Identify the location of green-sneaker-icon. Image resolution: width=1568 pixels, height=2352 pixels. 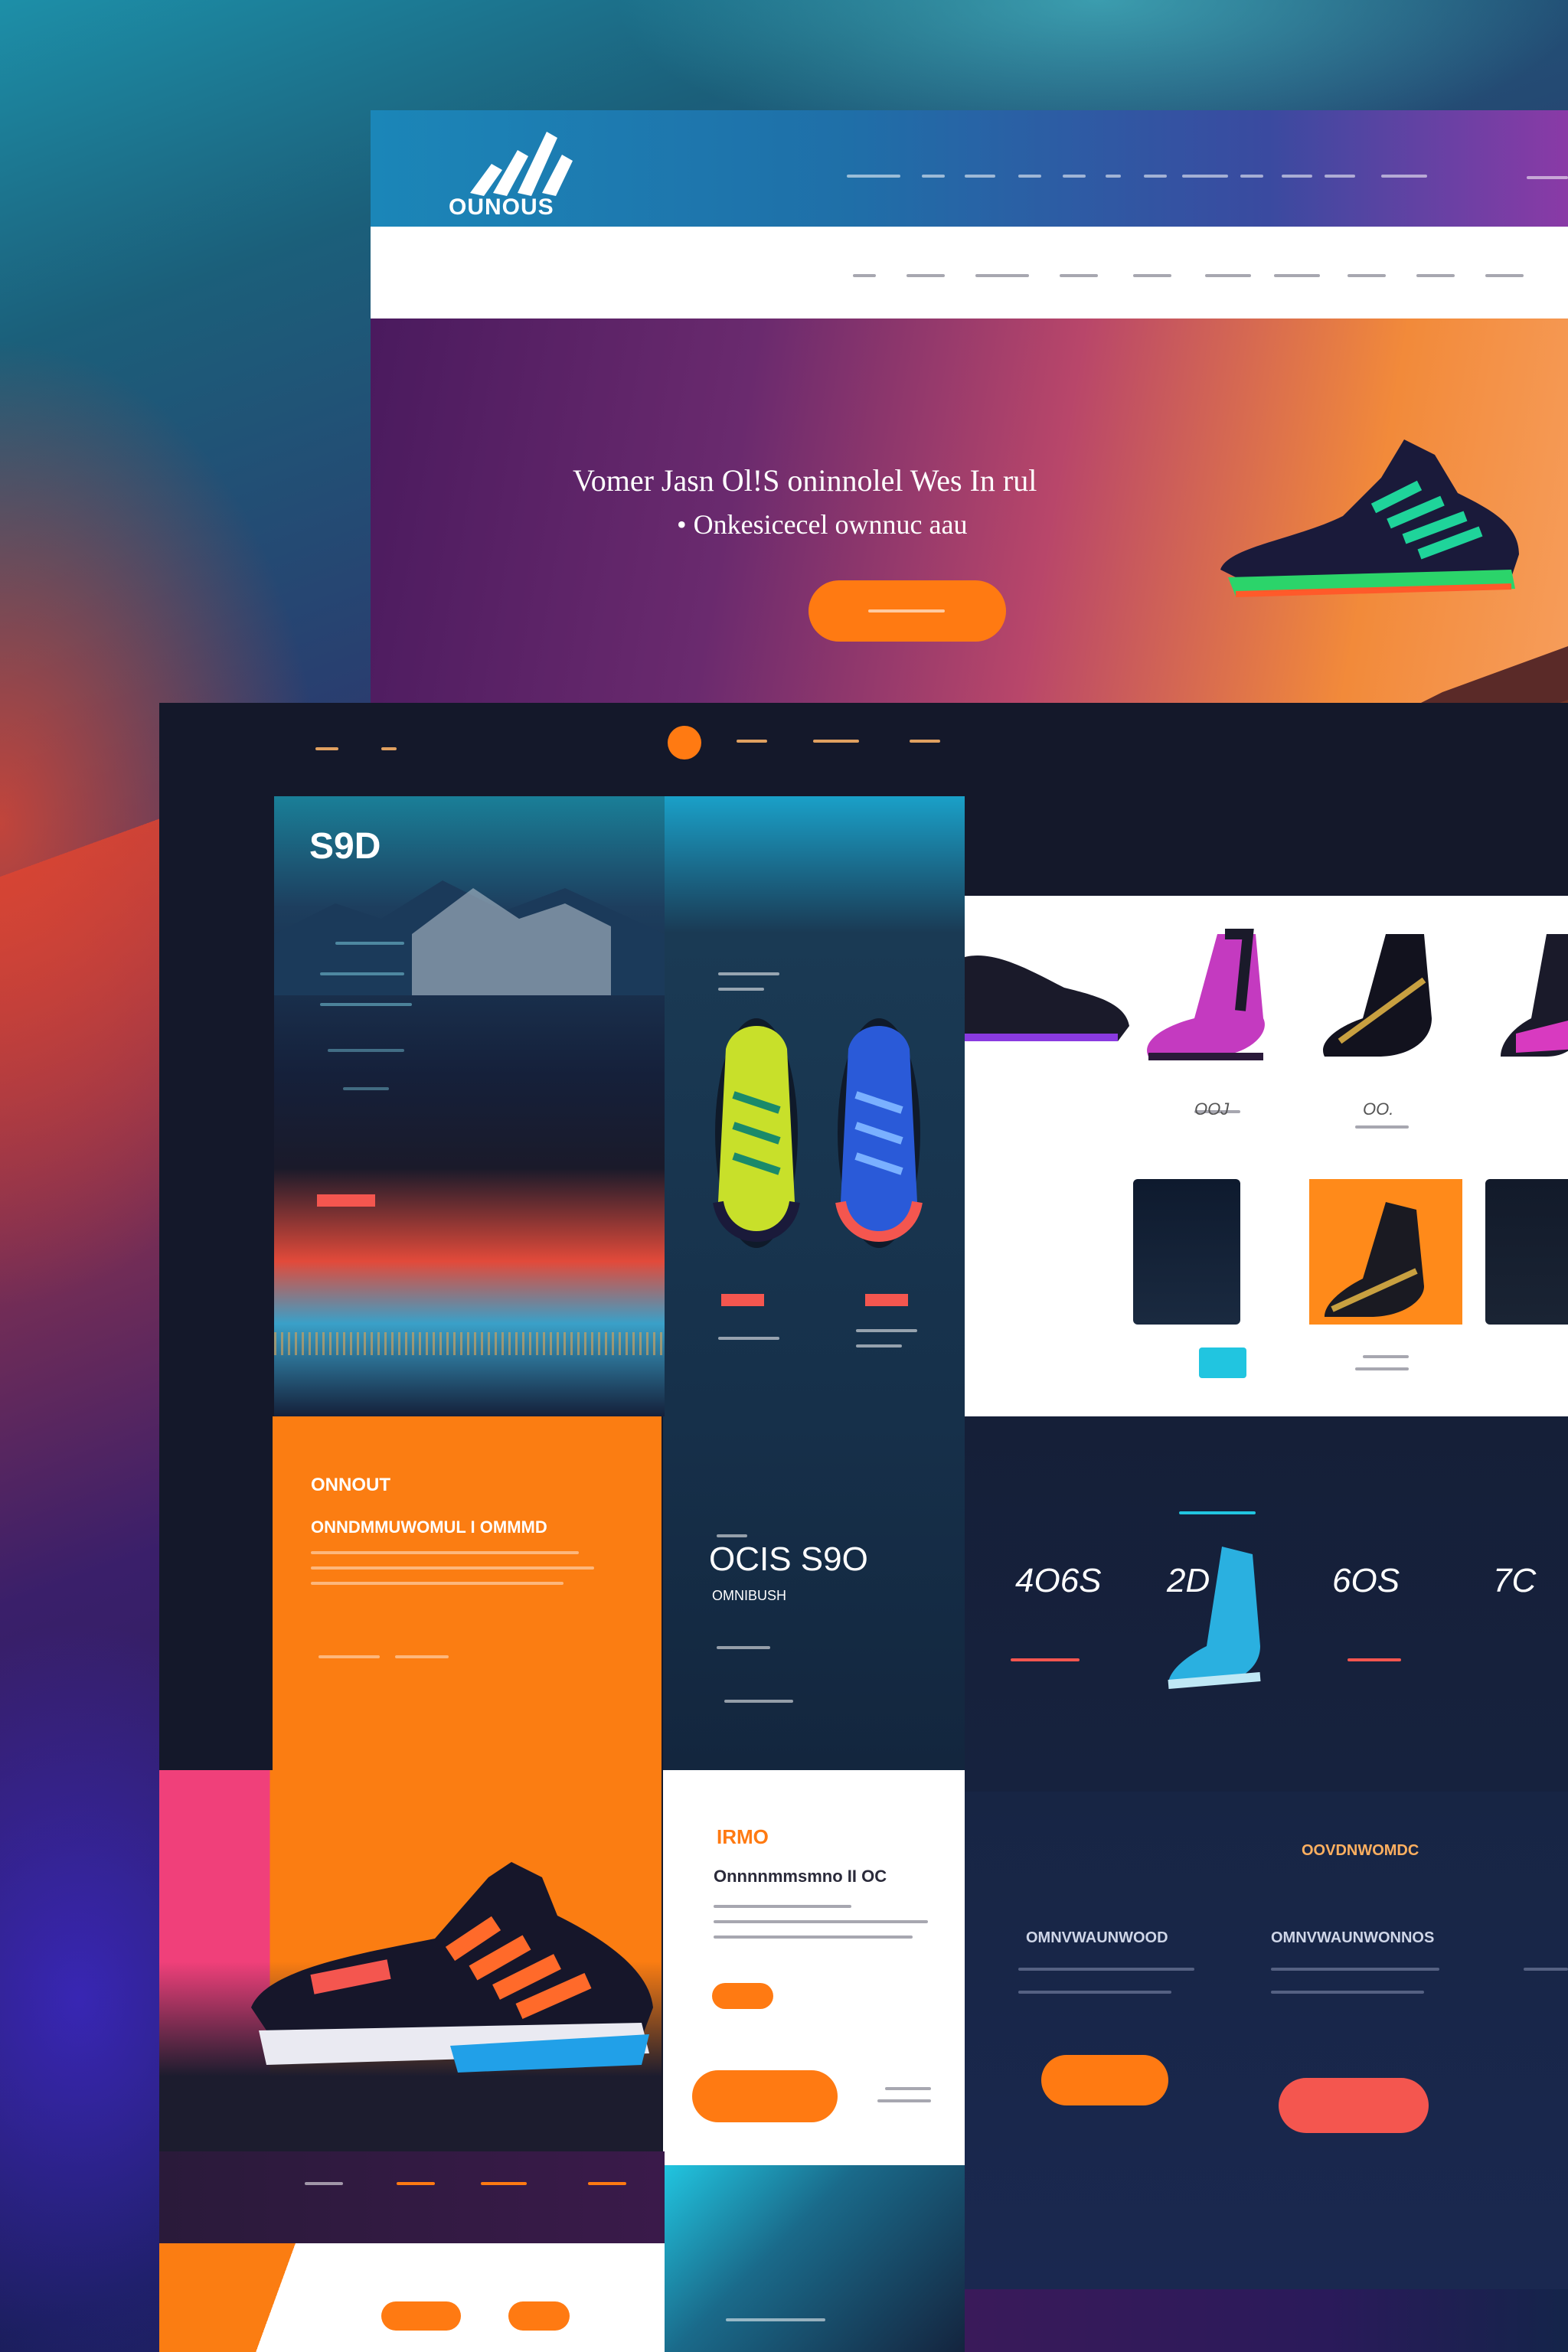
(756, 1133).